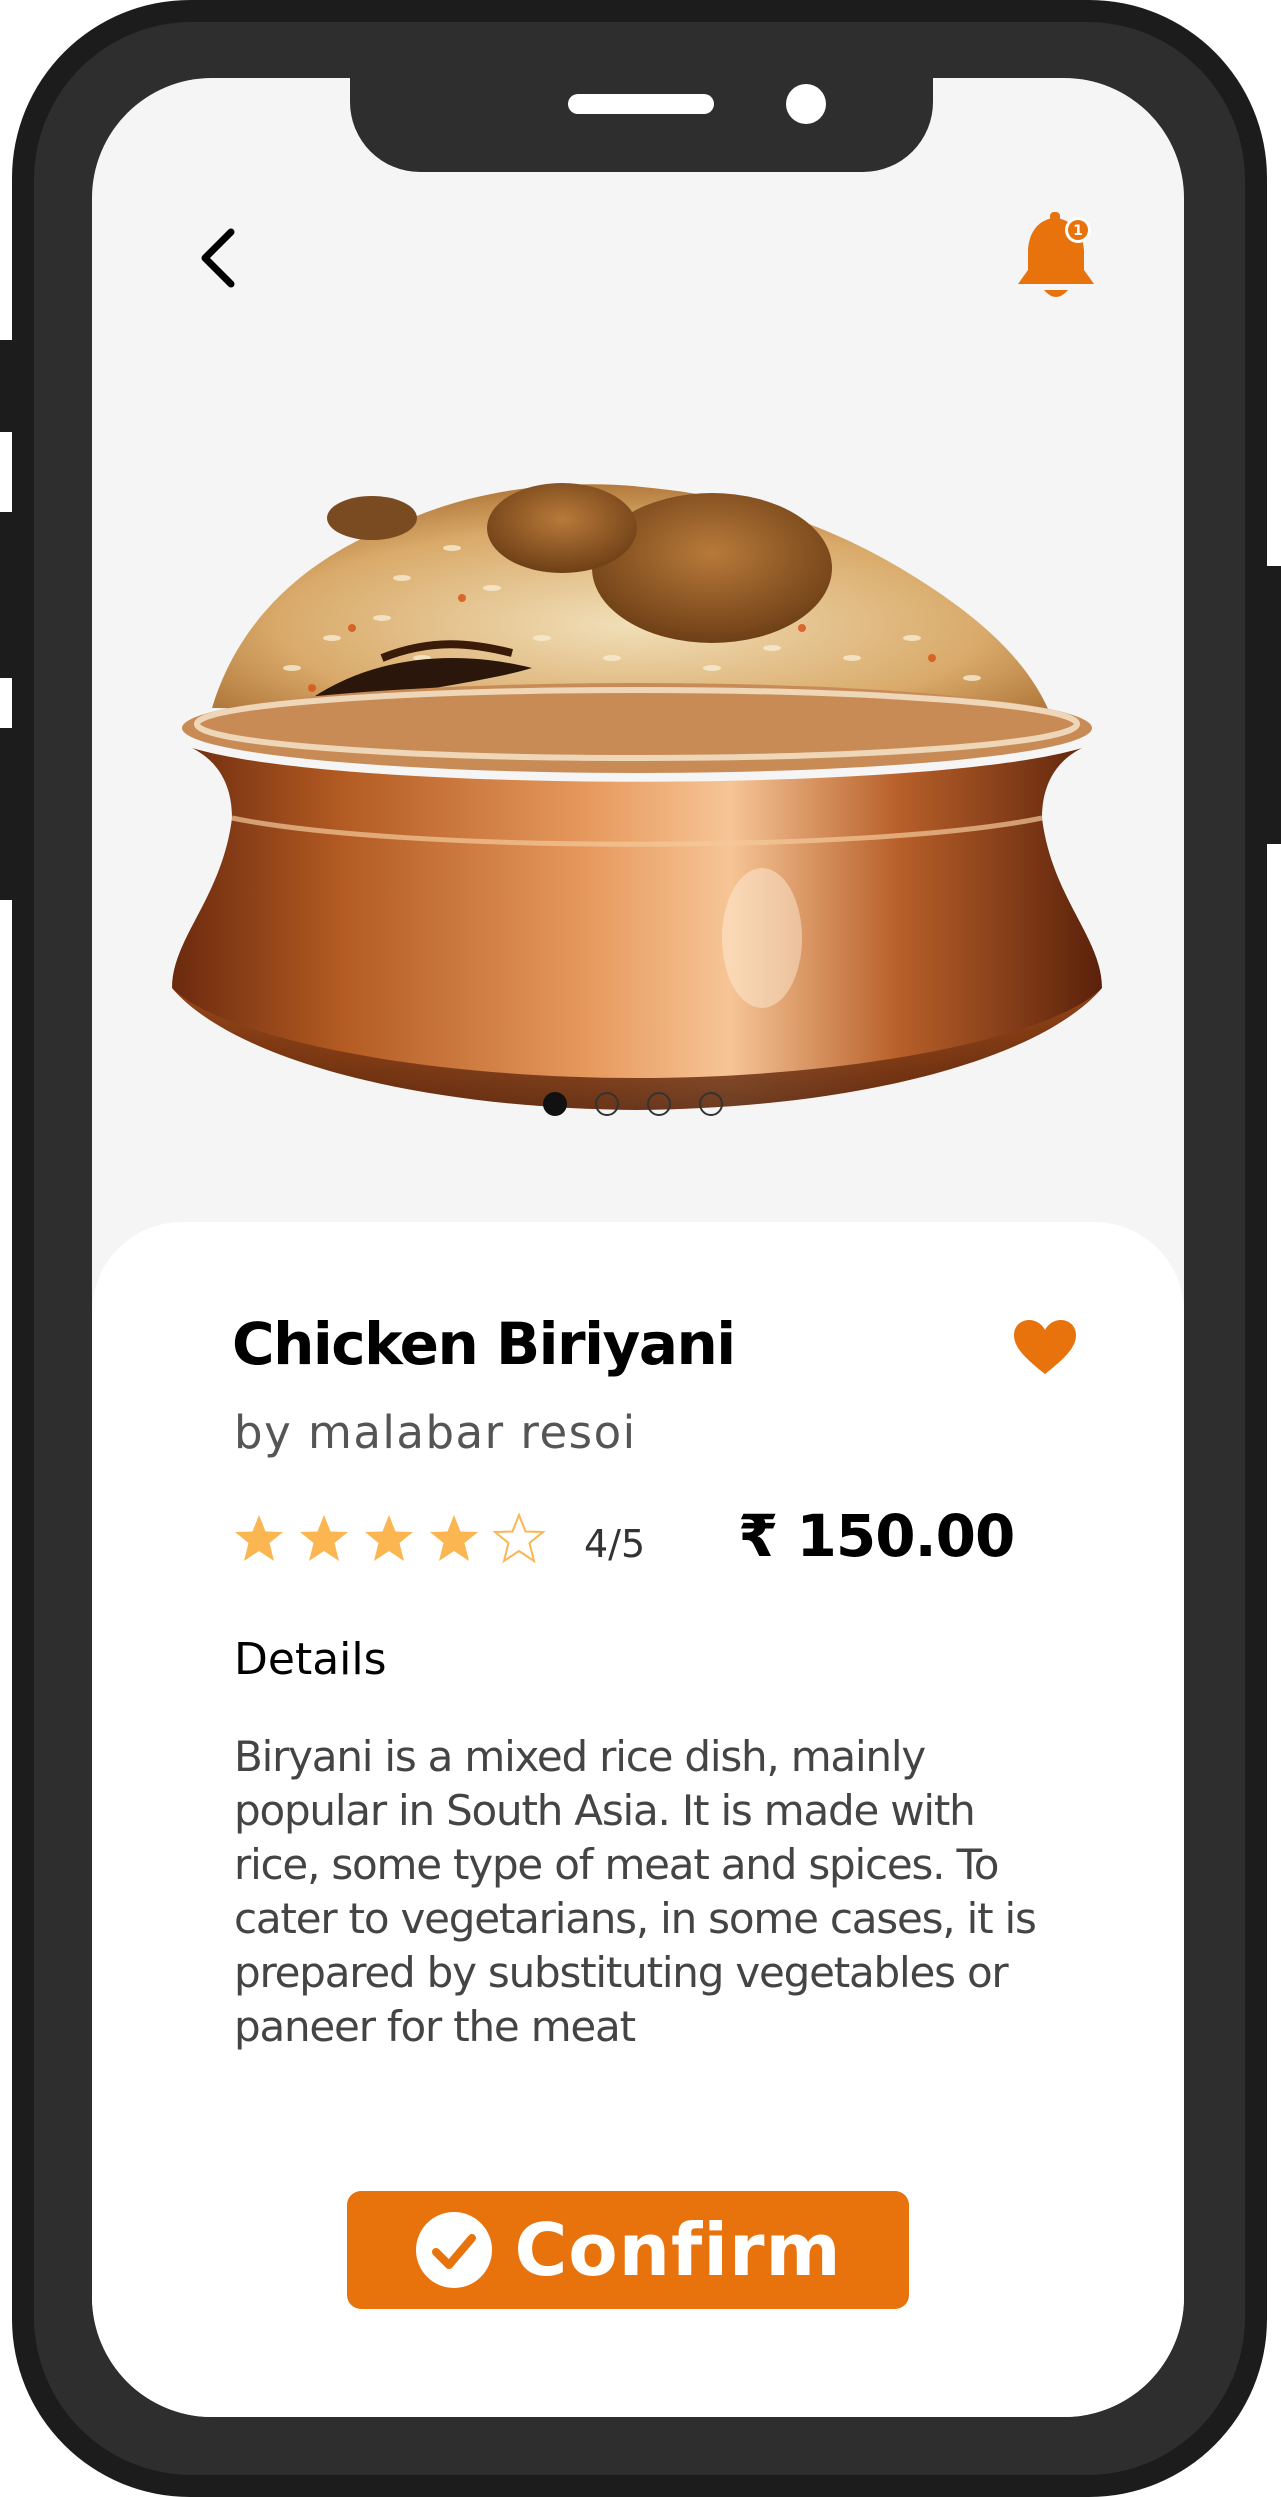  Describe the element at coordinates (484, 1344) in the screenshot. I see `dish-title: Chicken Biriyani` at that location.